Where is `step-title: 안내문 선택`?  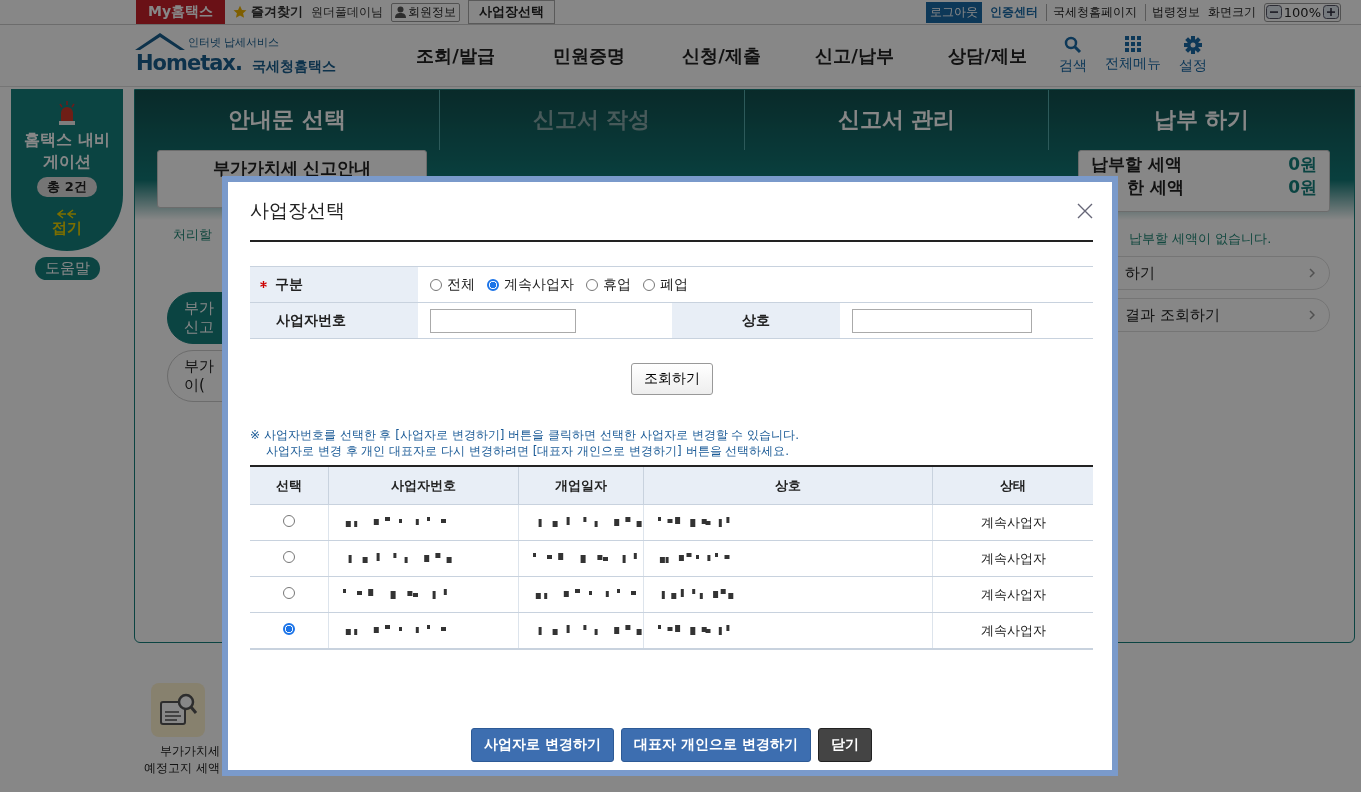 step-title: 안내문 선택 is located at coordinates (287, 120).